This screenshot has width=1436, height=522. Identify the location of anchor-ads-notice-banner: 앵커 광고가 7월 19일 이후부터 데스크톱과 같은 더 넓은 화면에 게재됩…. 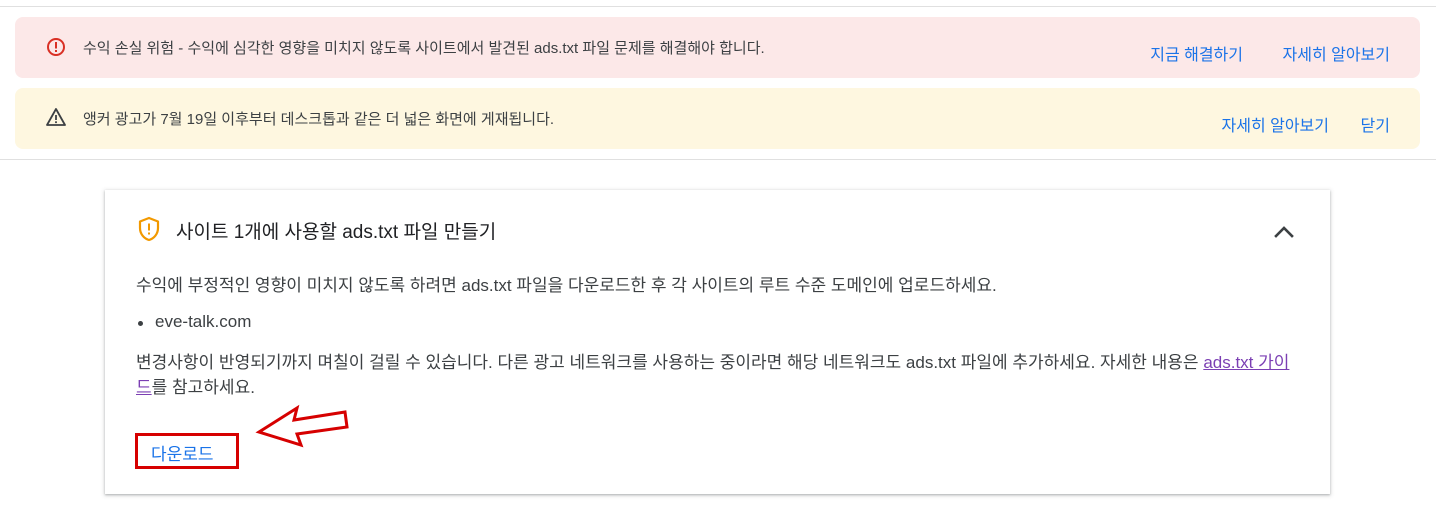
(717, 118).